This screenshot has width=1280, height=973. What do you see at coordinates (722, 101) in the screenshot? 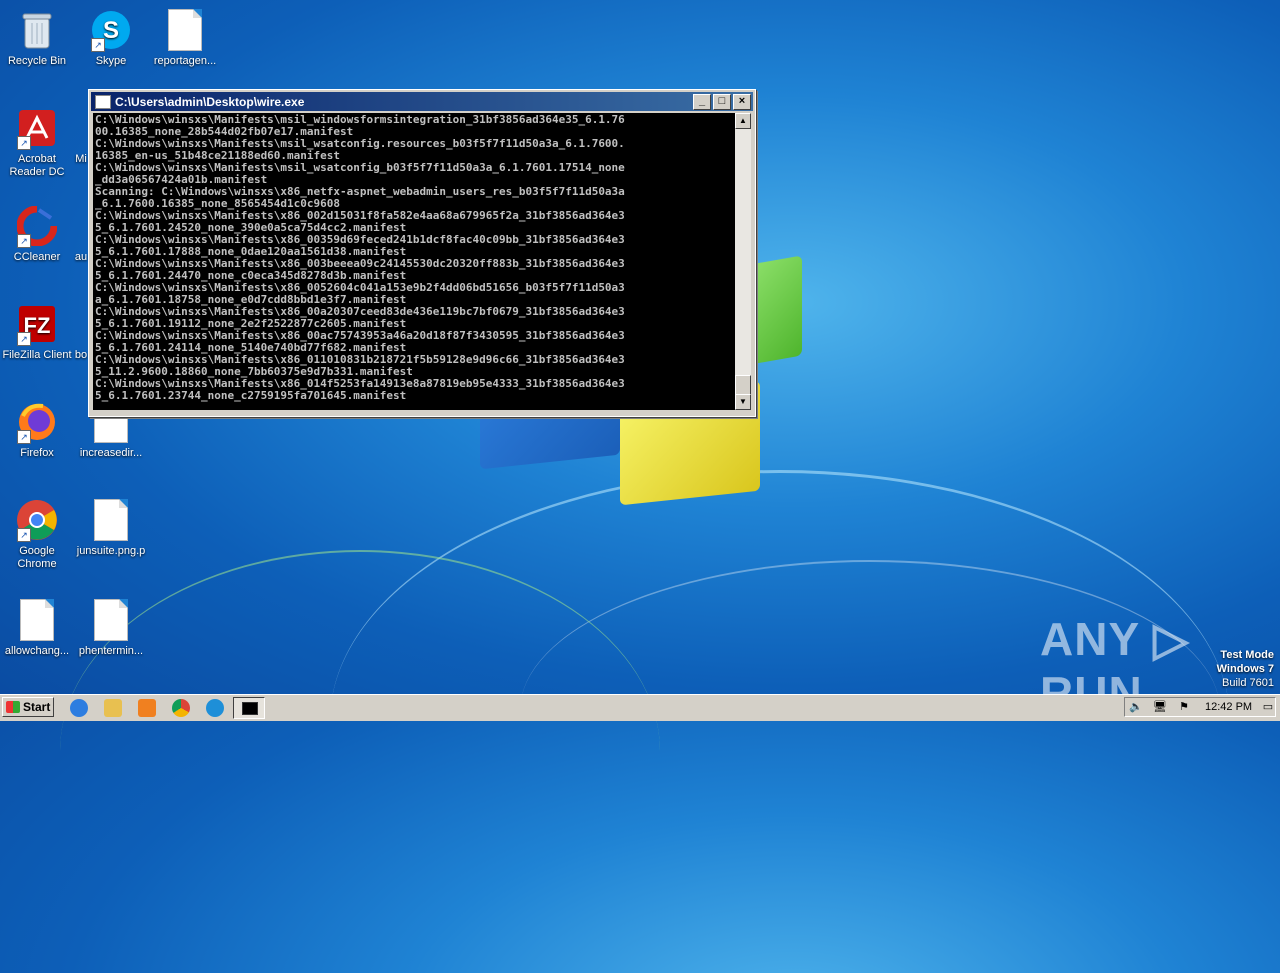
I see `maximize-button: □` at bounding box center [722, 101].